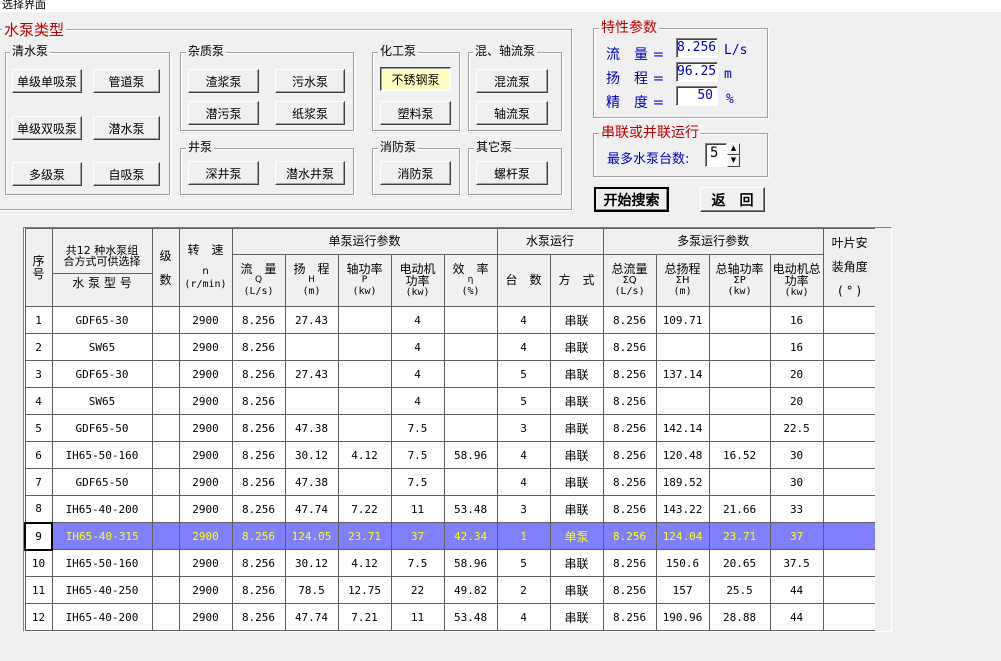  I want to click on submersible-sewage-pump-button: 潜污泵, so click(223, 113).